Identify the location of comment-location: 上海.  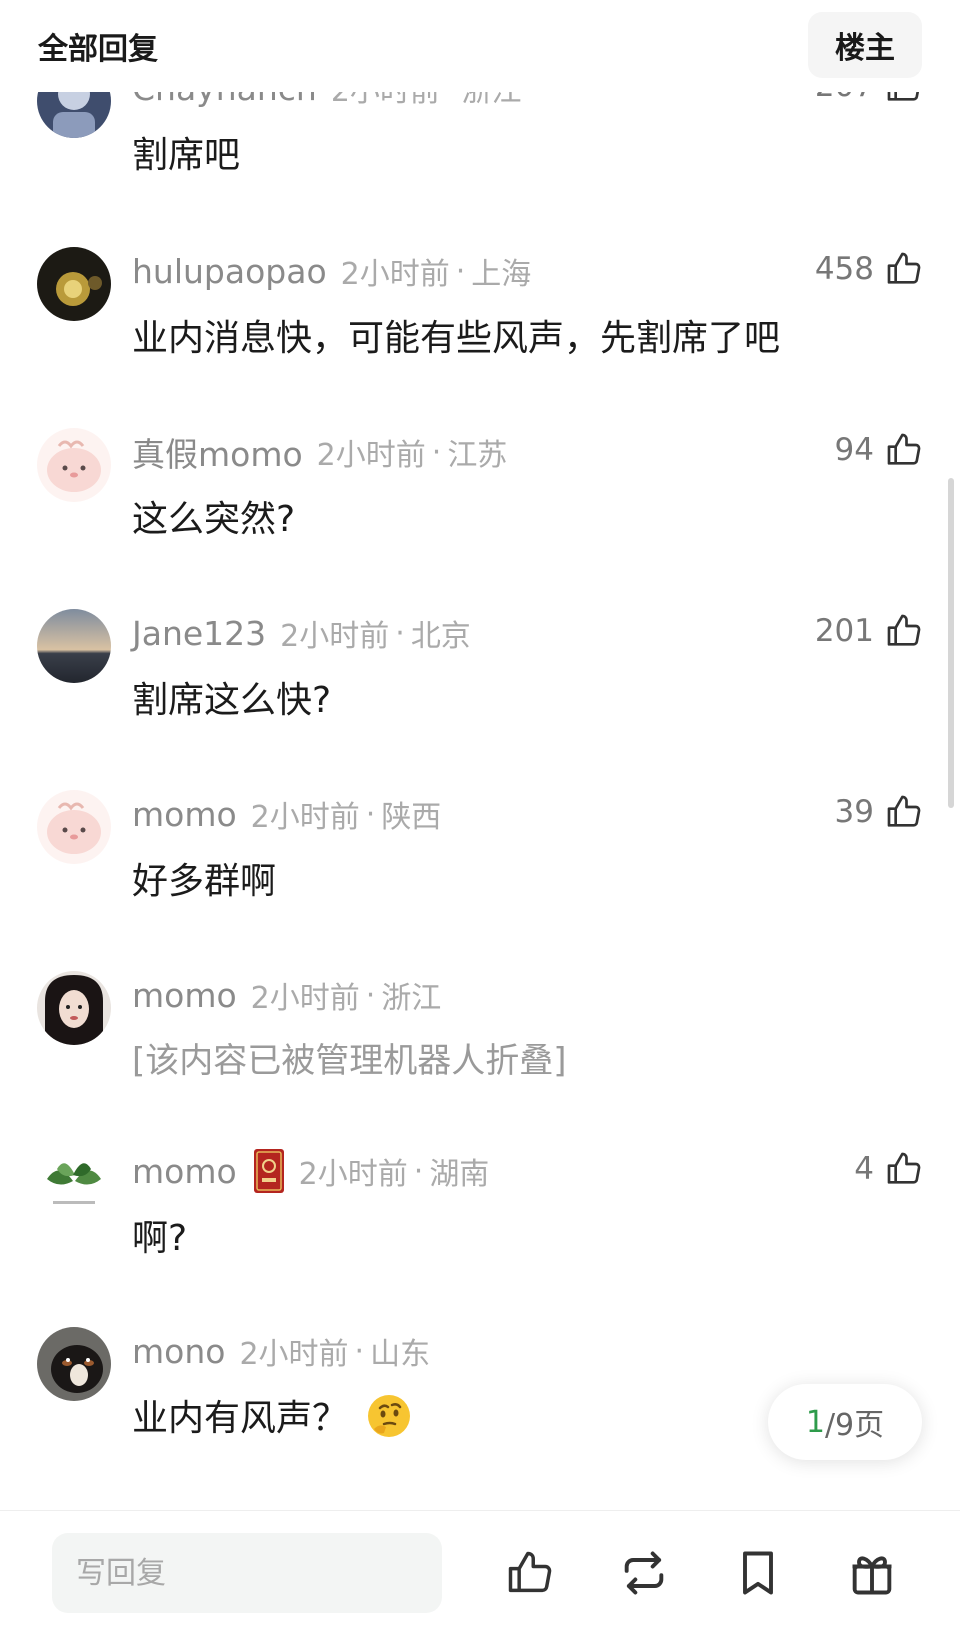
(501, 274).